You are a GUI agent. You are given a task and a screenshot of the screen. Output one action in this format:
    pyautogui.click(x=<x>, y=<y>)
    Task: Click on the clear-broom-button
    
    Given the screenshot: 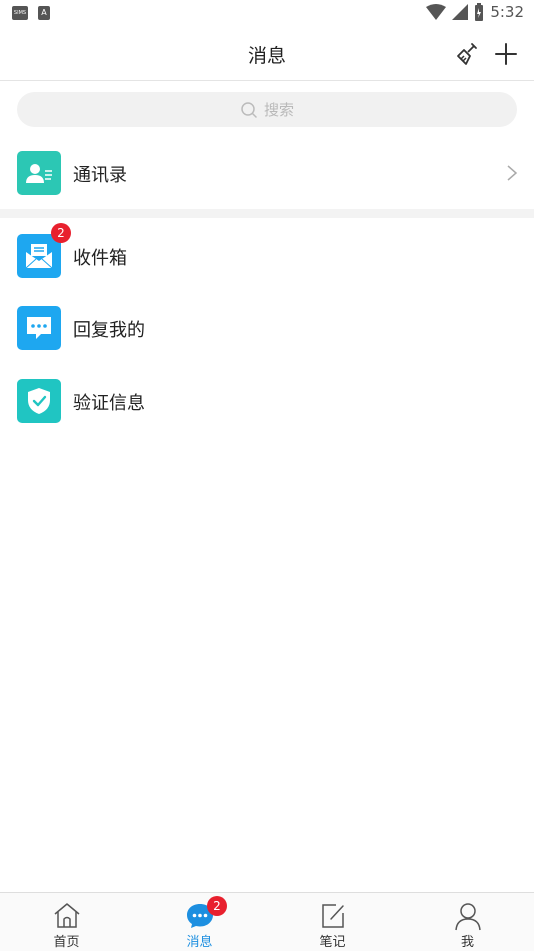 What is the action you would take?
    pyautogui.click(x=468, y=54)
    